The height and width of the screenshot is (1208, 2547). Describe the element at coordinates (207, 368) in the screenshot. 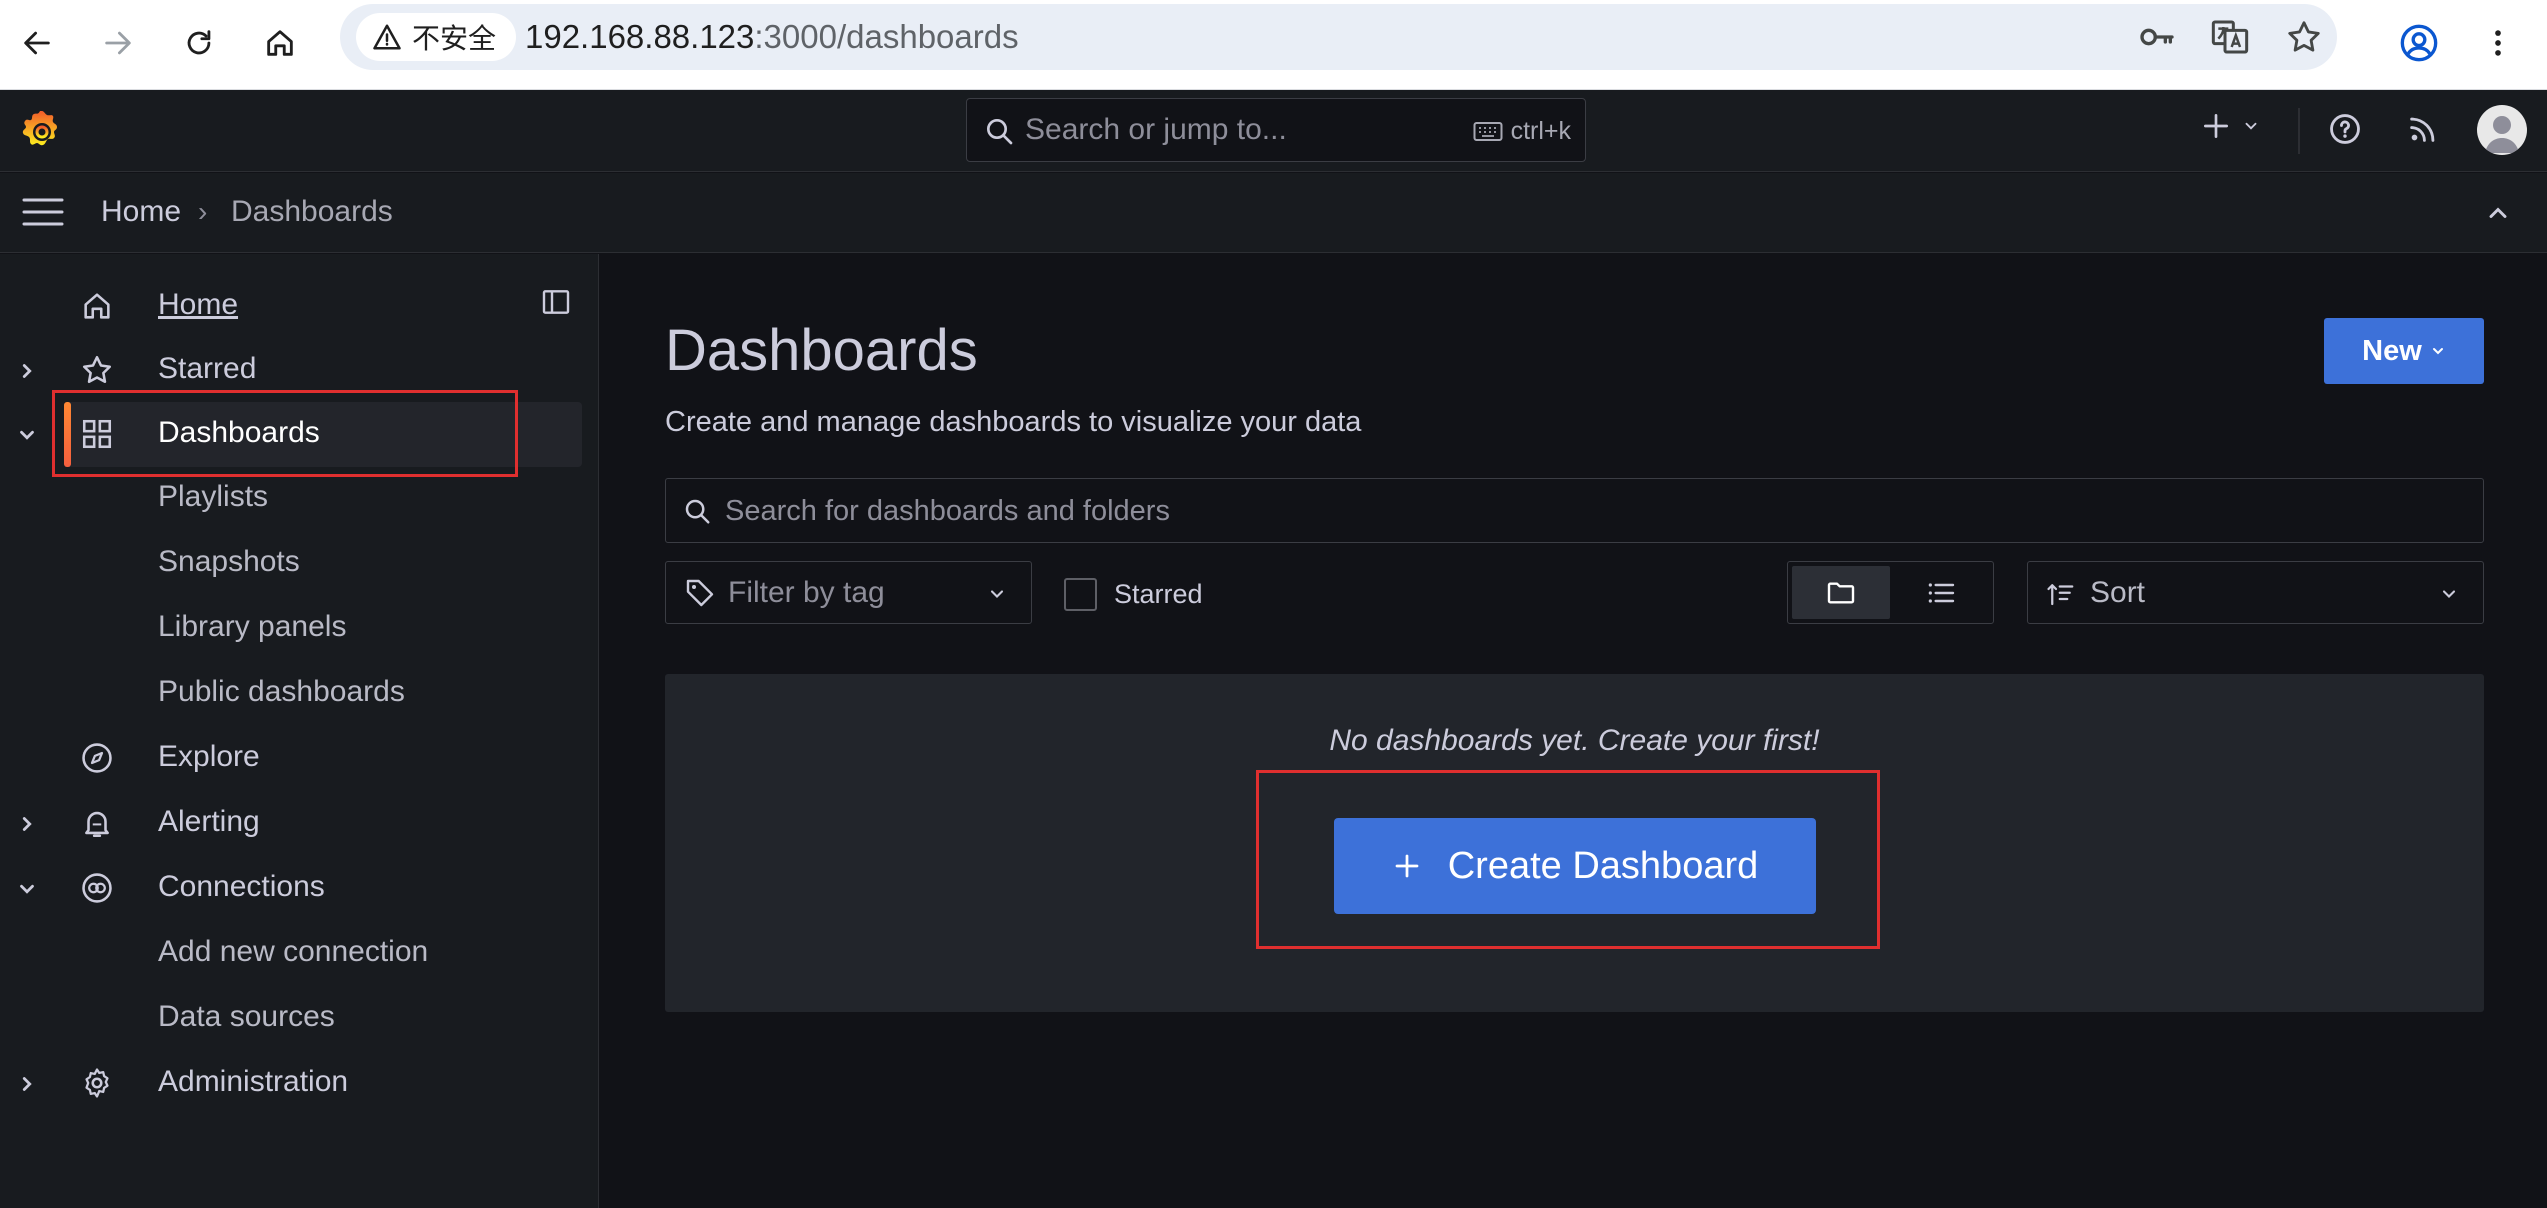

I see `sidebar-item-label: Starred` at that location.